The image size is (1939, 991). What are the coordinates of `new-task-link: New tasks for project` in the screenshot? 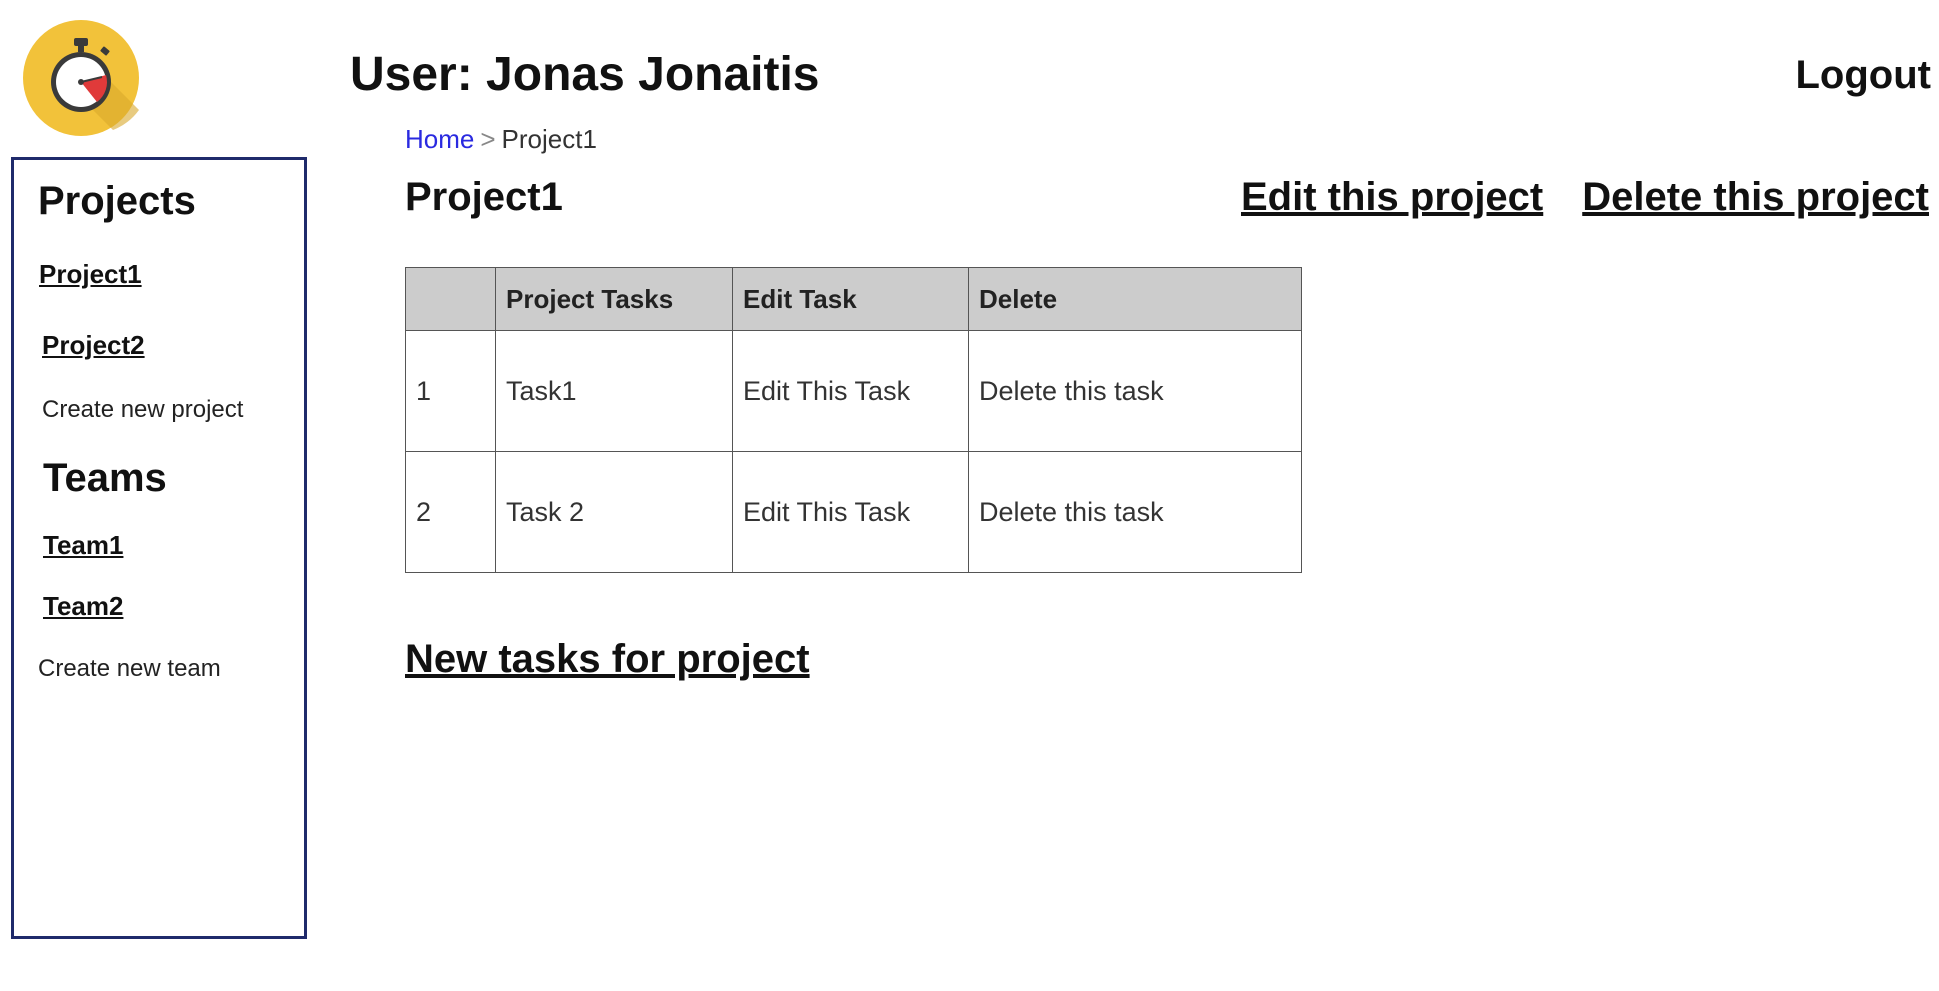 It's located at (607, 659).